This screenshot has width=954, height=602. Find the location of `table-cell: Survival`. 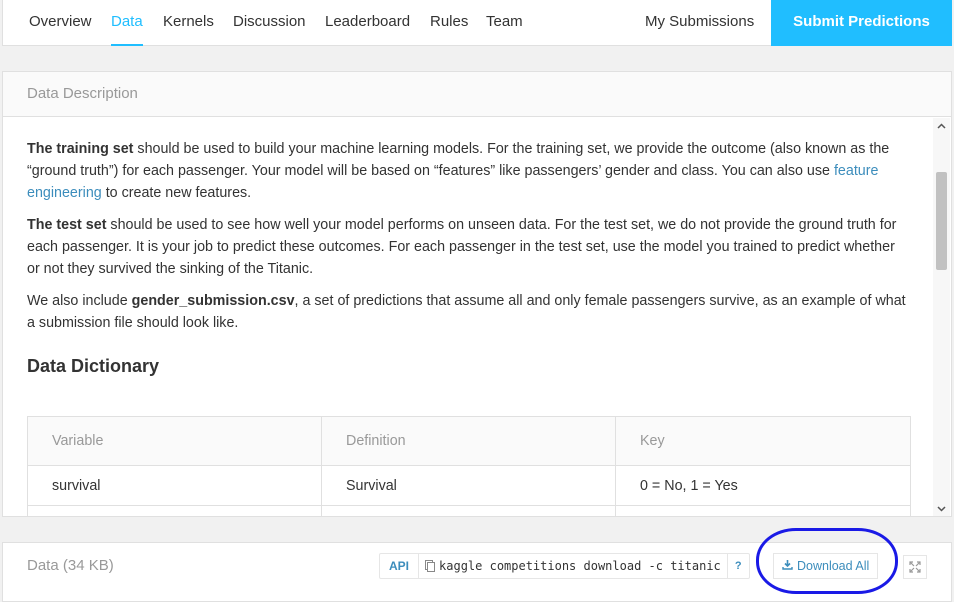

table-cell: Survival is located at coordinates (468, 485).